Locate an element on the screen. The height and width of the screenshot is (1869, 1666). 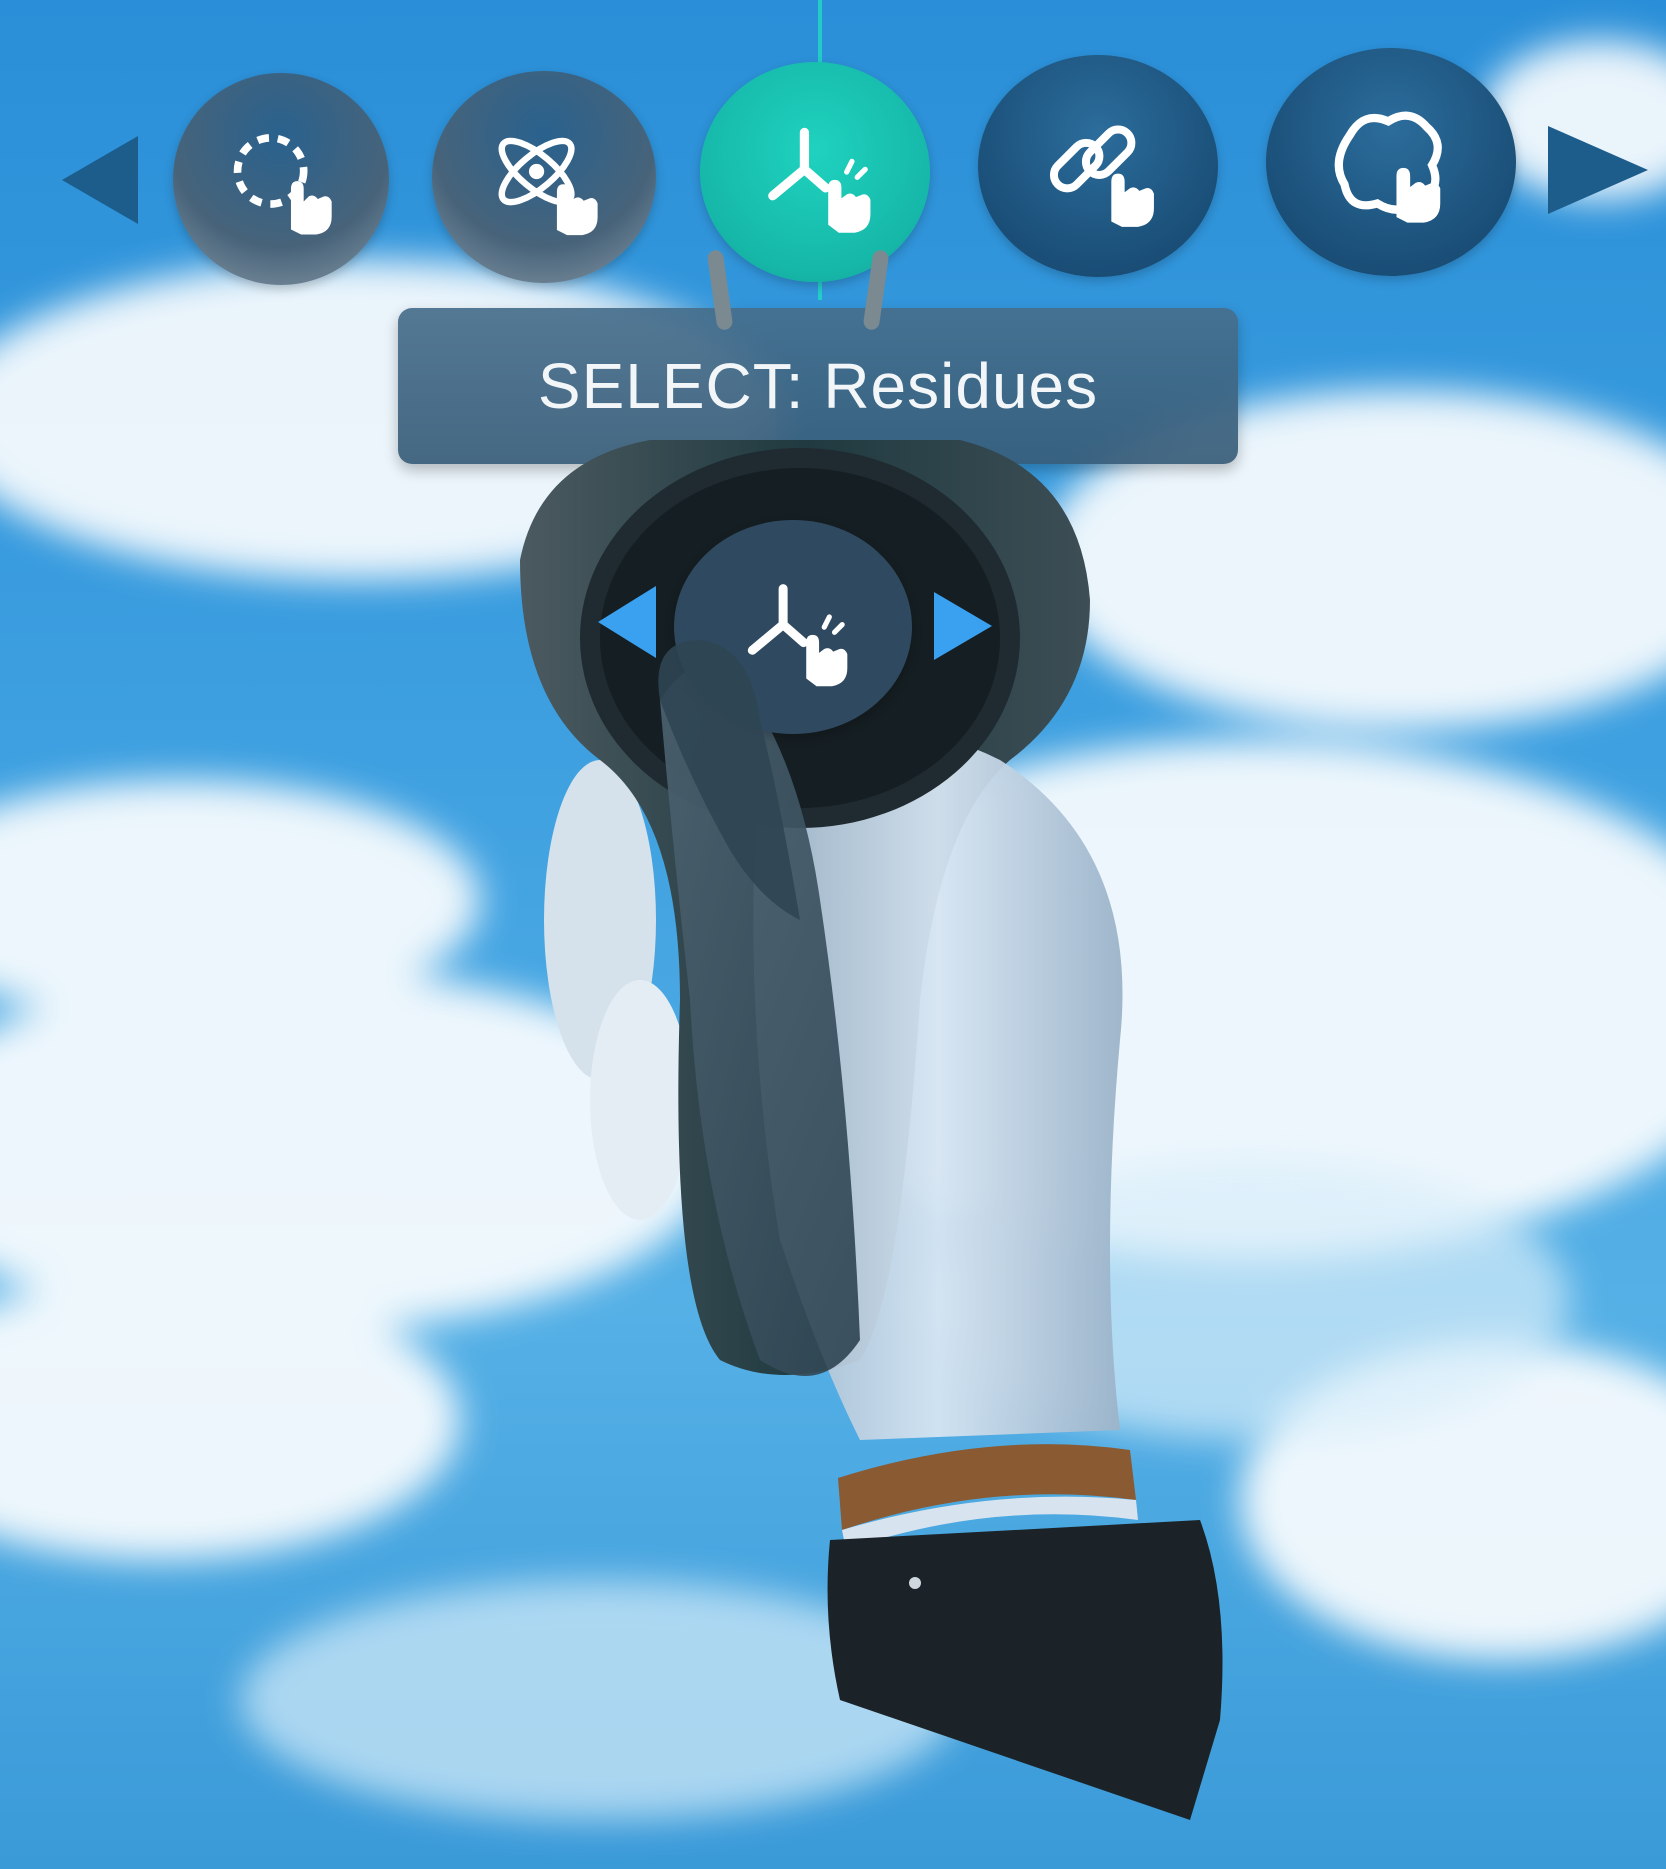
controller-next-arrow is located at coordinates (963, 626).